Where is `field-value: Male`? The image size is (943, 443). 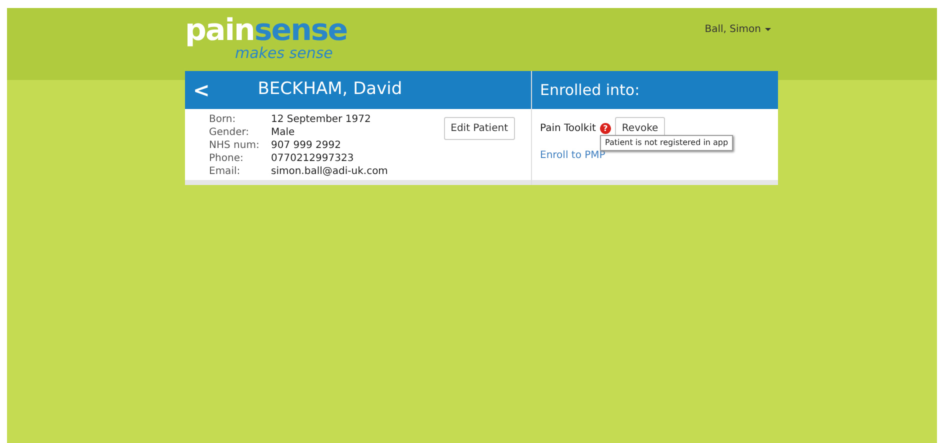 field-value: Male is located at coordinates (283, 132).